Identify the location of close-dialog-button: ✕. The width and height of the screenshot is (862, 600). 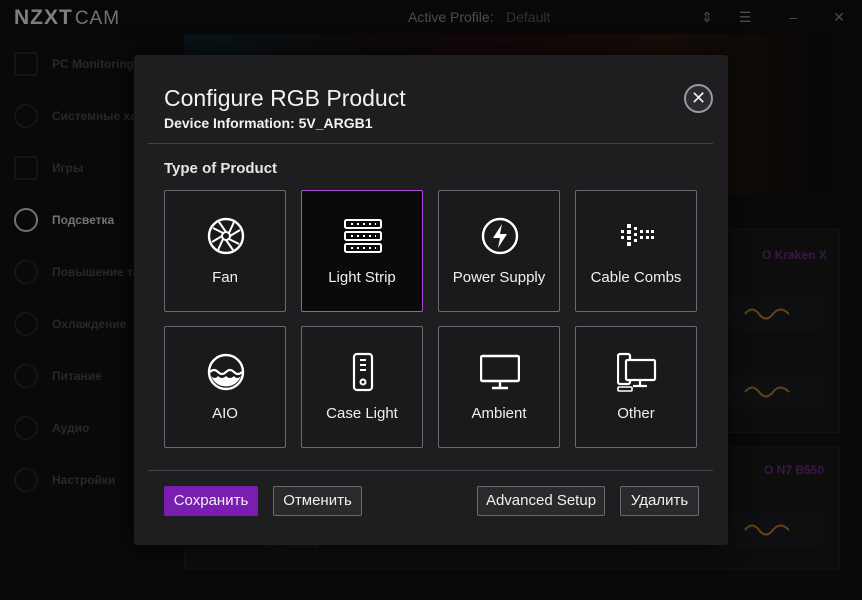
(698, 98).